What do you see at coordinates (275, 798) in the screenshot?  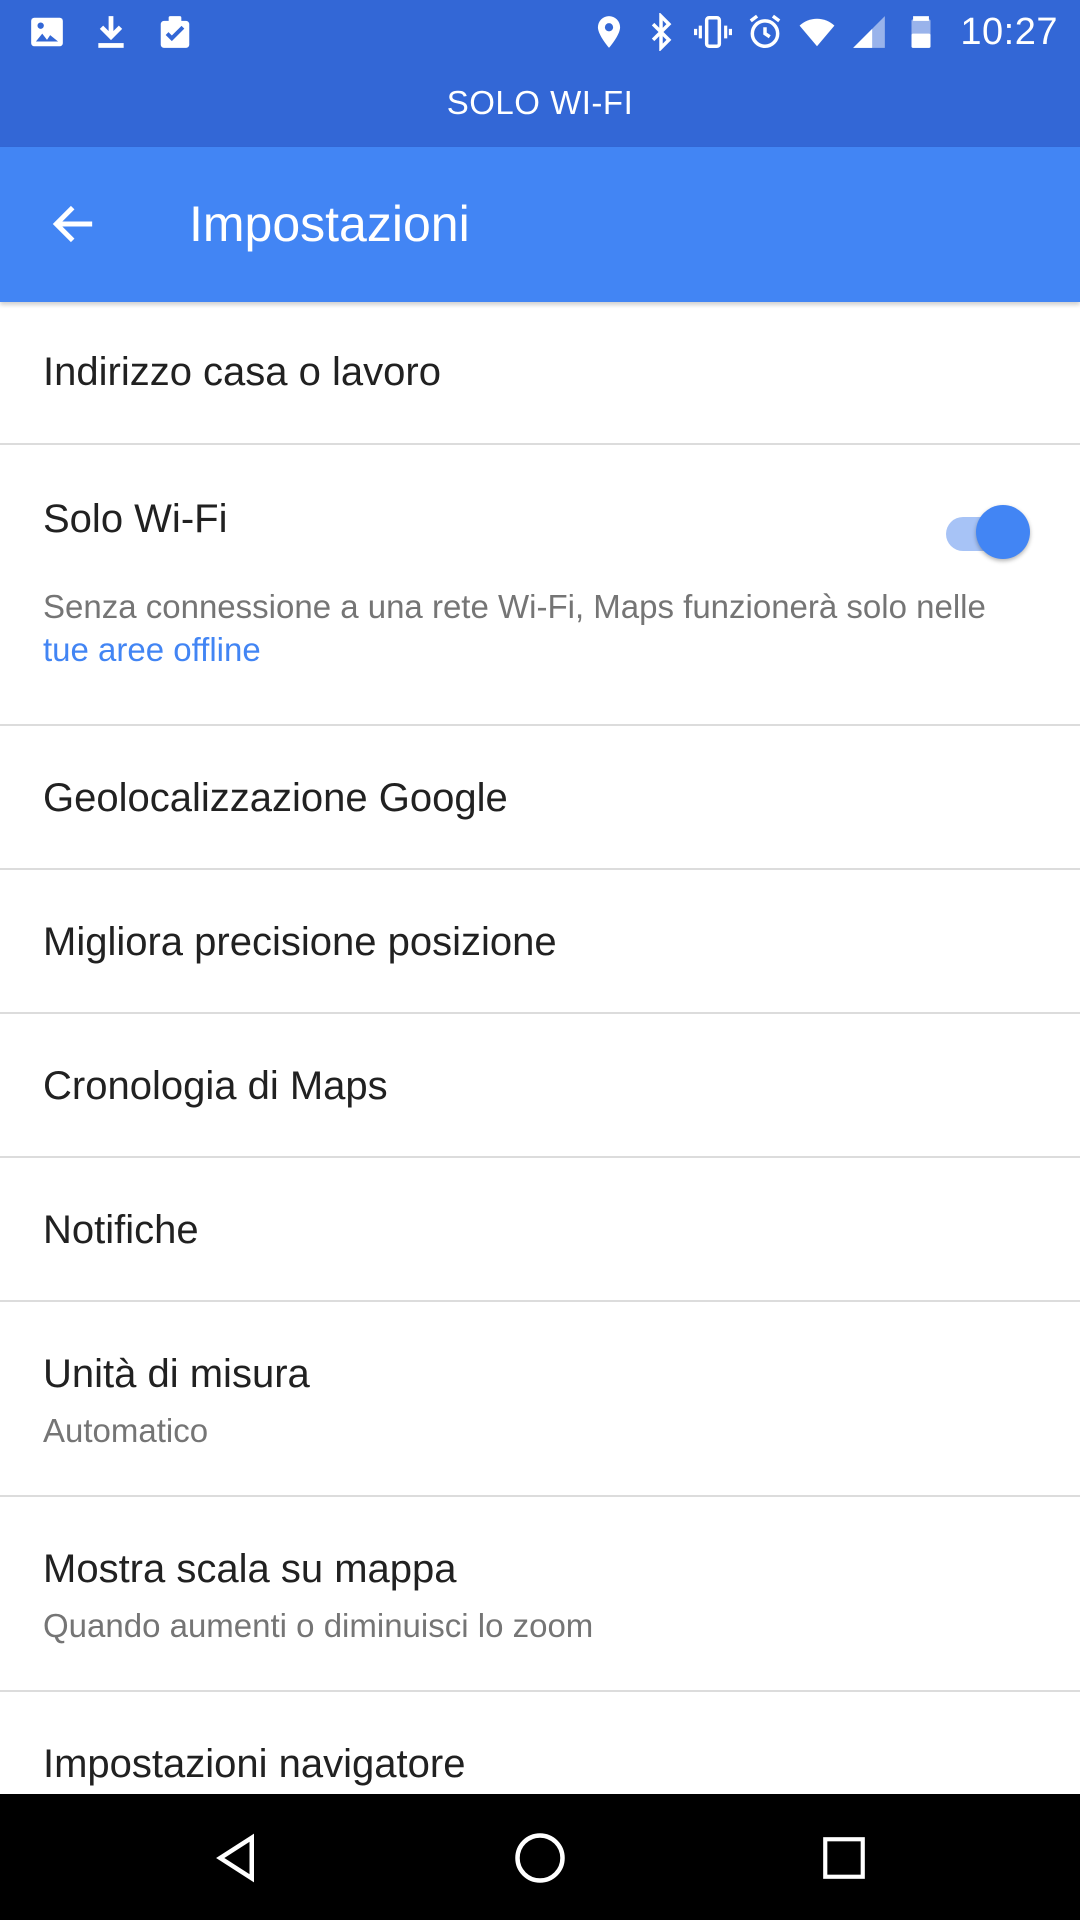 I see `settings-item-title: Geolocalizzazione Google` at bounding box center [275, 798].